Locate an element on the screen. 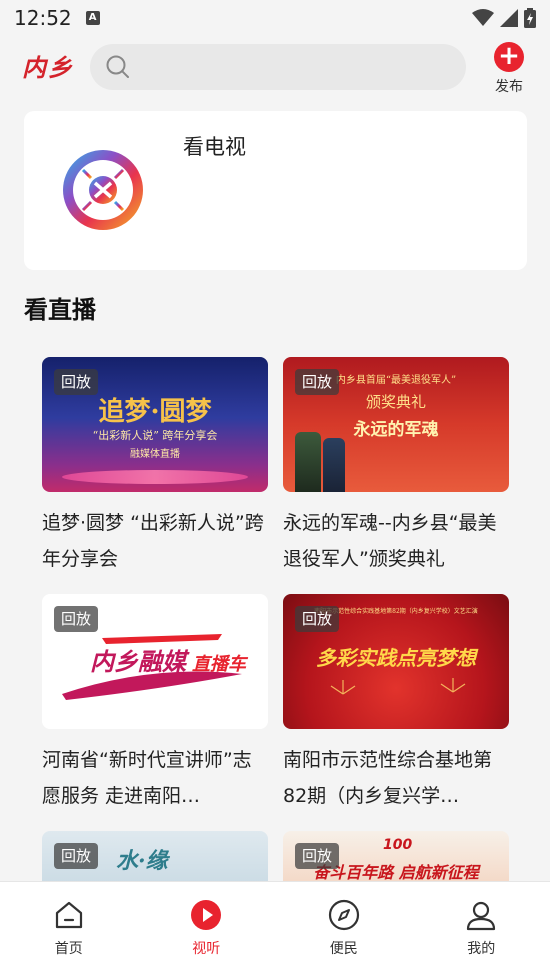  thumb-headline: 追梦·圆梦 is located at coordinates (155, 412).